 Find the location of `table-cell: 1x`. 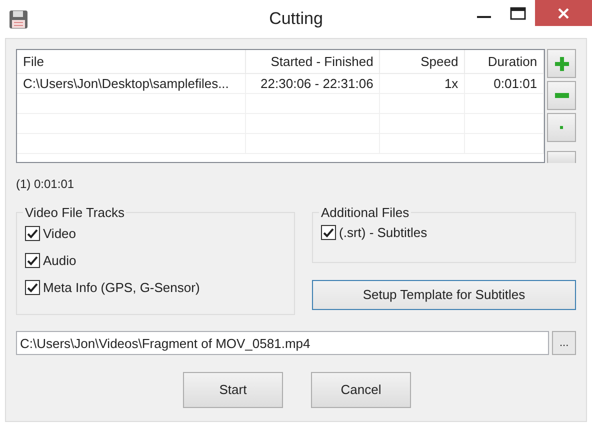

table-cell: 1x is located at coordinates (423, 83).